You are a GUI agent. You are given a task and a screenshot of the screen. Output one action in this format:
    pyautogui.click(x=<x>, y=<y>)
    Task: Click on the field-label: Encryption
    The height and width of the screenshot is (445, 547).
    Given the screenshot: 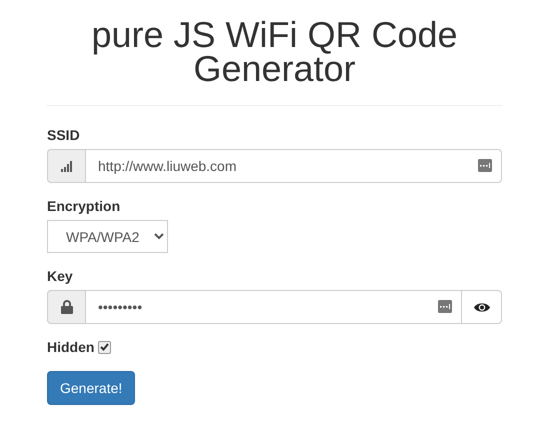 What is the action you would take?
    pyautogui.click(x=83, y=206)
    